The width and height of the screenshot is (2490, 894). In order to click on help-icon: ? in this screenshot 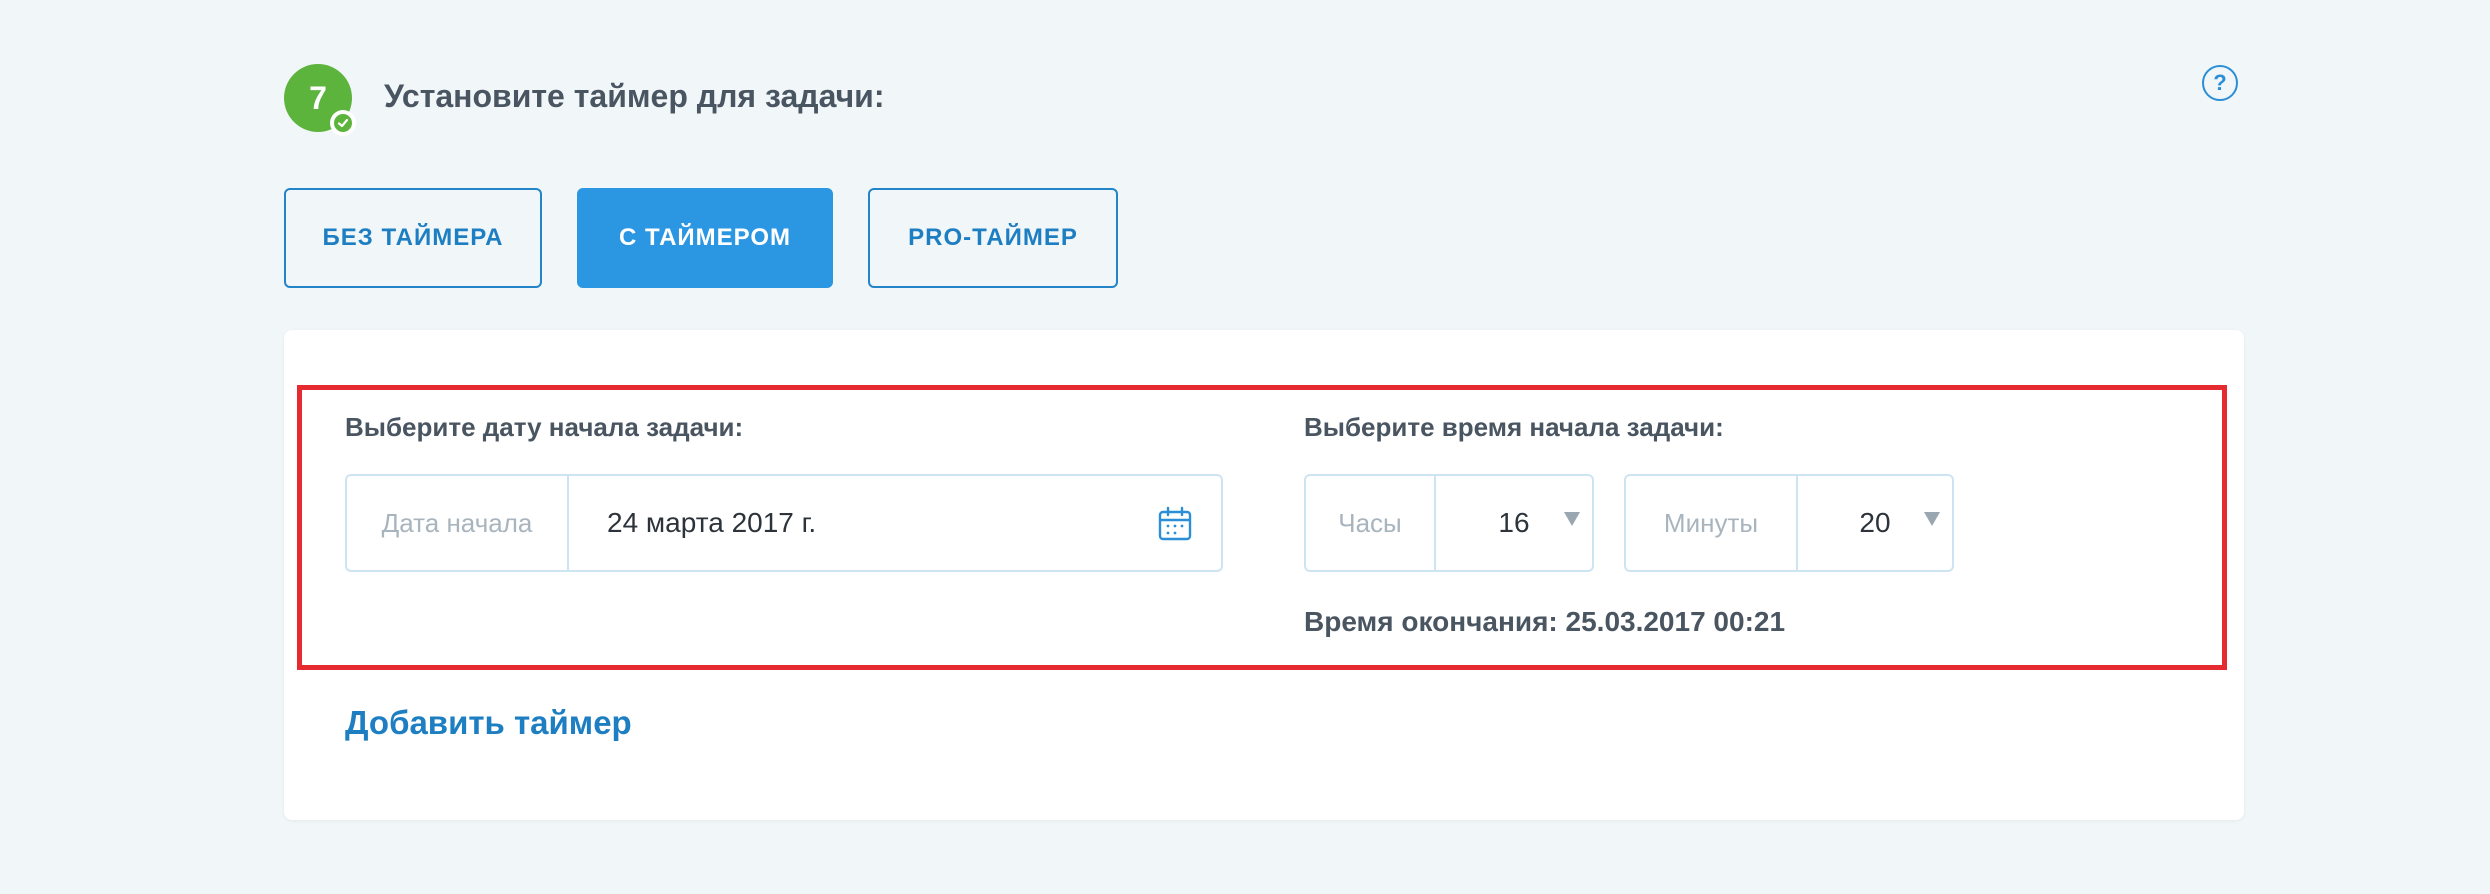, I will do `click(2220, 83)`.